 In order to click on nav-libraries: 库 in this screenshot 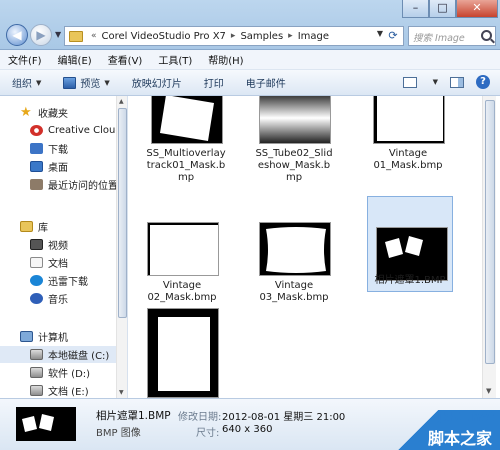, I will do `click(59, 226)`.